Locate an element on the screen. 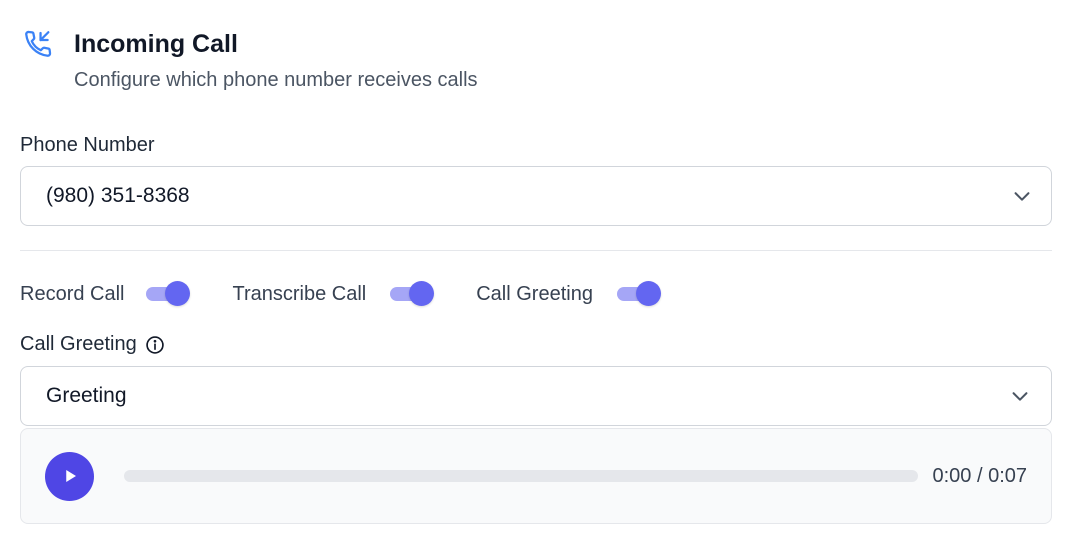 This screenshot has height=552, width=1080. transcribe-call-option: Transcribe Call is located at coordinates (333, 294).